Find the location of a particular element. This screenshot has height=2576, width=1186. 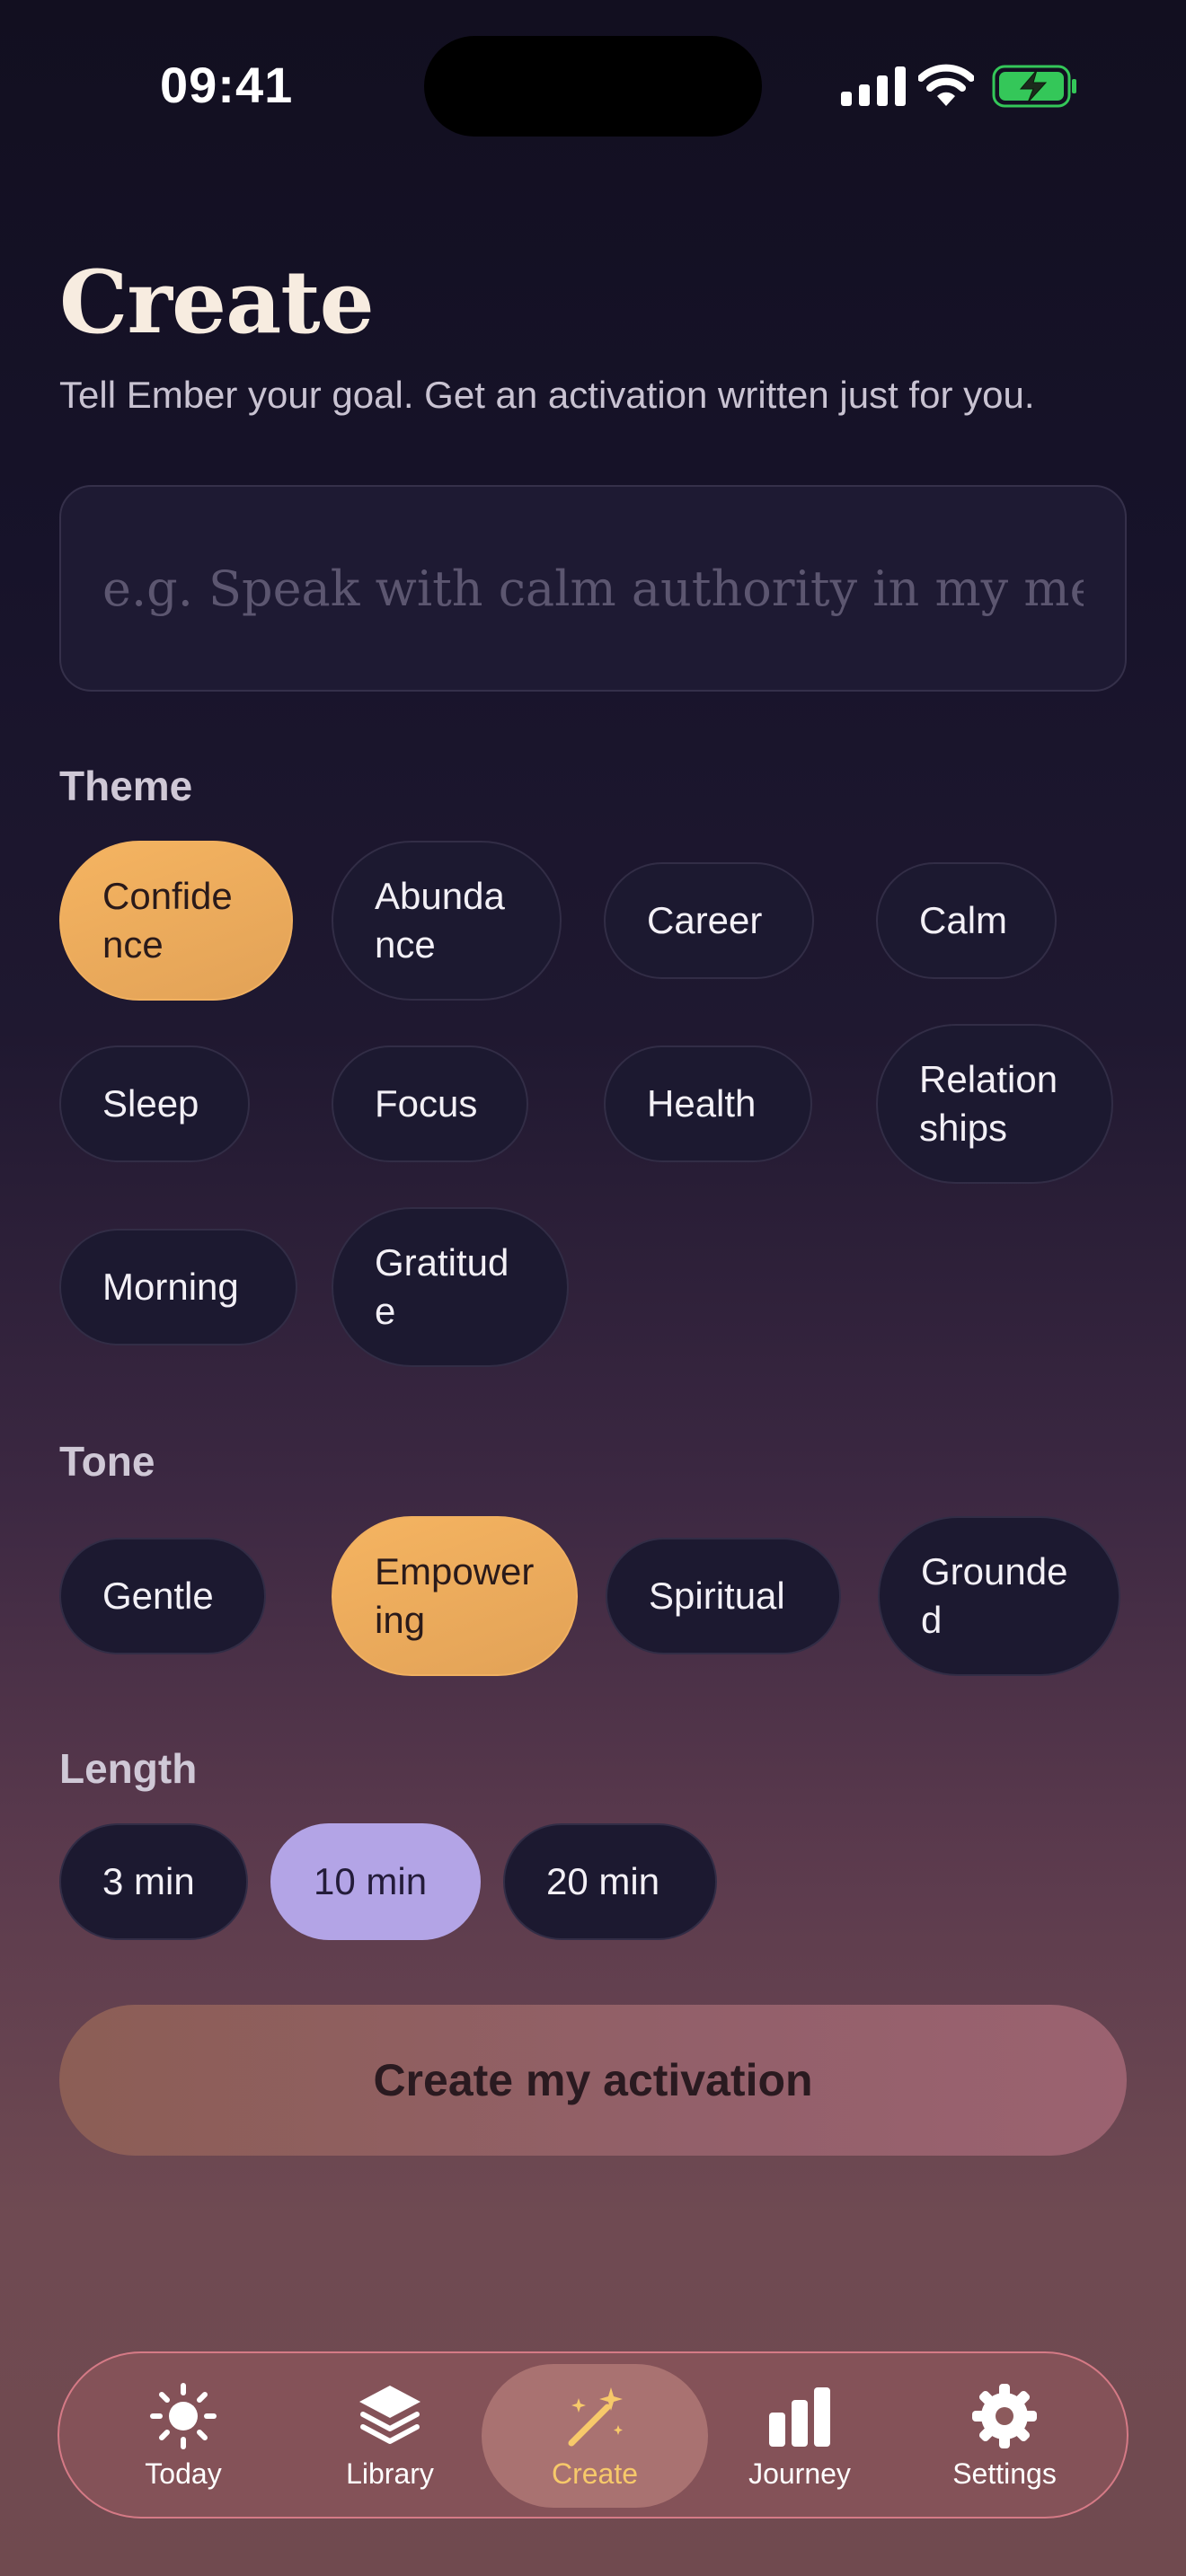

tab-journey: Journey is located at coordinates (799, 2436).